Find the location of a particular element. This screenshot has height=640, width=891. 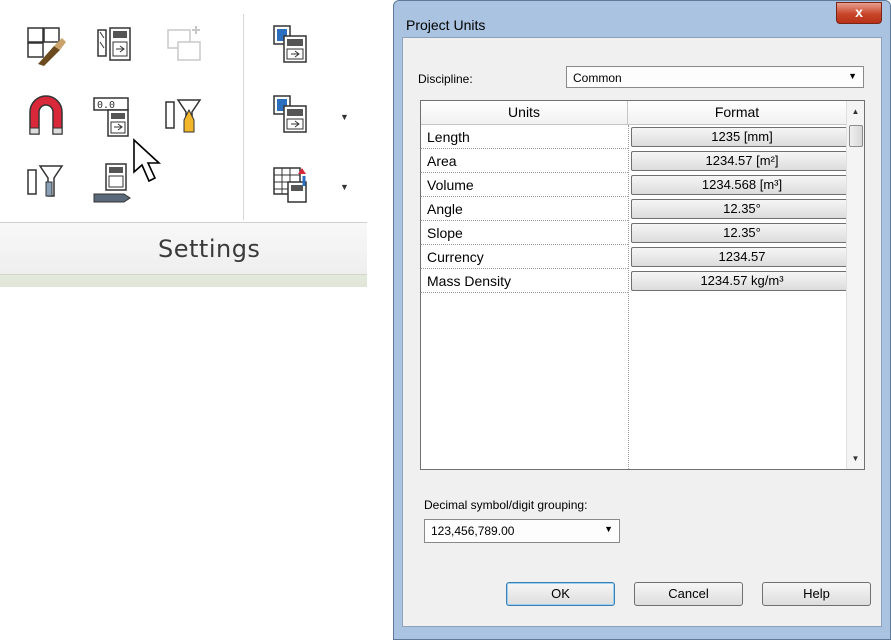

panel-title: Settings is located at coordinates (209, 249).